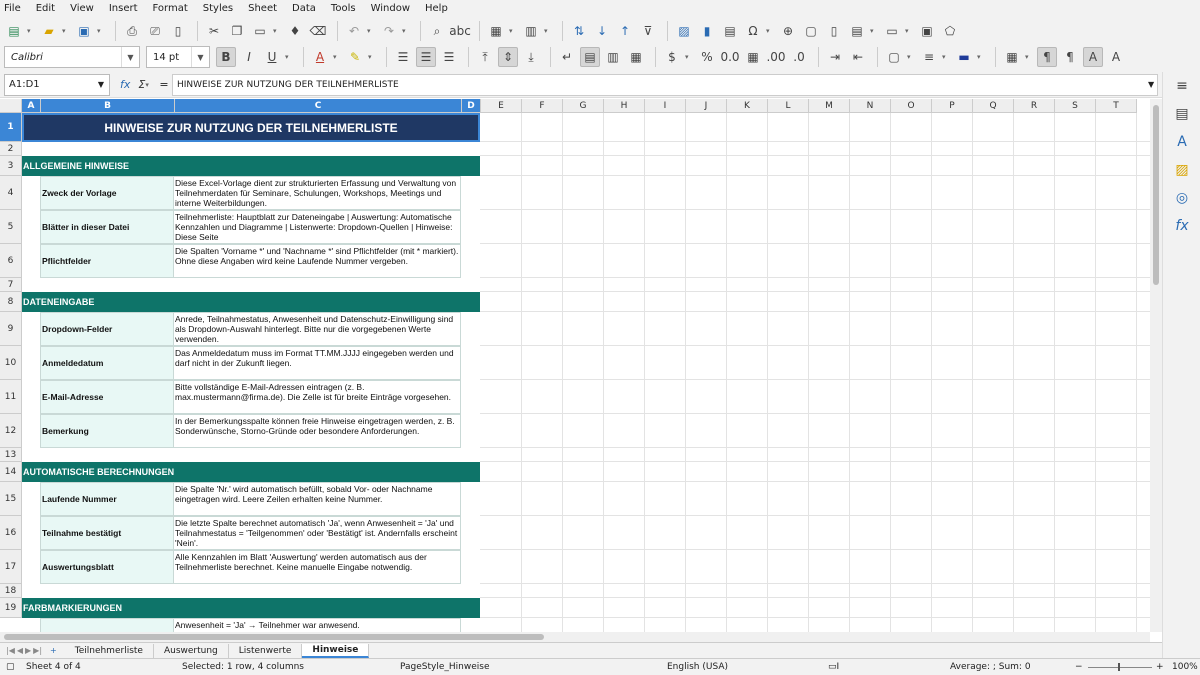 This screenshot has height=675, width=1200. Describe the element at coordinates (272, 57) in the screenshot. I see `underline-icon: U` at that location.